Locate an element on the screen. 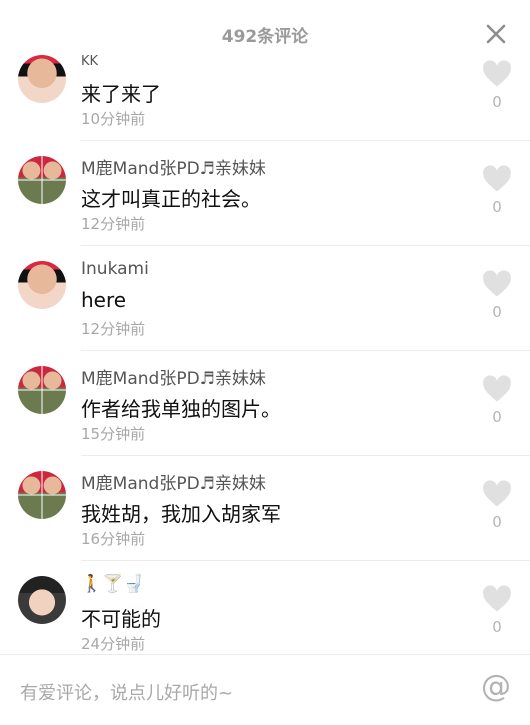  comment-text: here is located at coordinates (104, 300).